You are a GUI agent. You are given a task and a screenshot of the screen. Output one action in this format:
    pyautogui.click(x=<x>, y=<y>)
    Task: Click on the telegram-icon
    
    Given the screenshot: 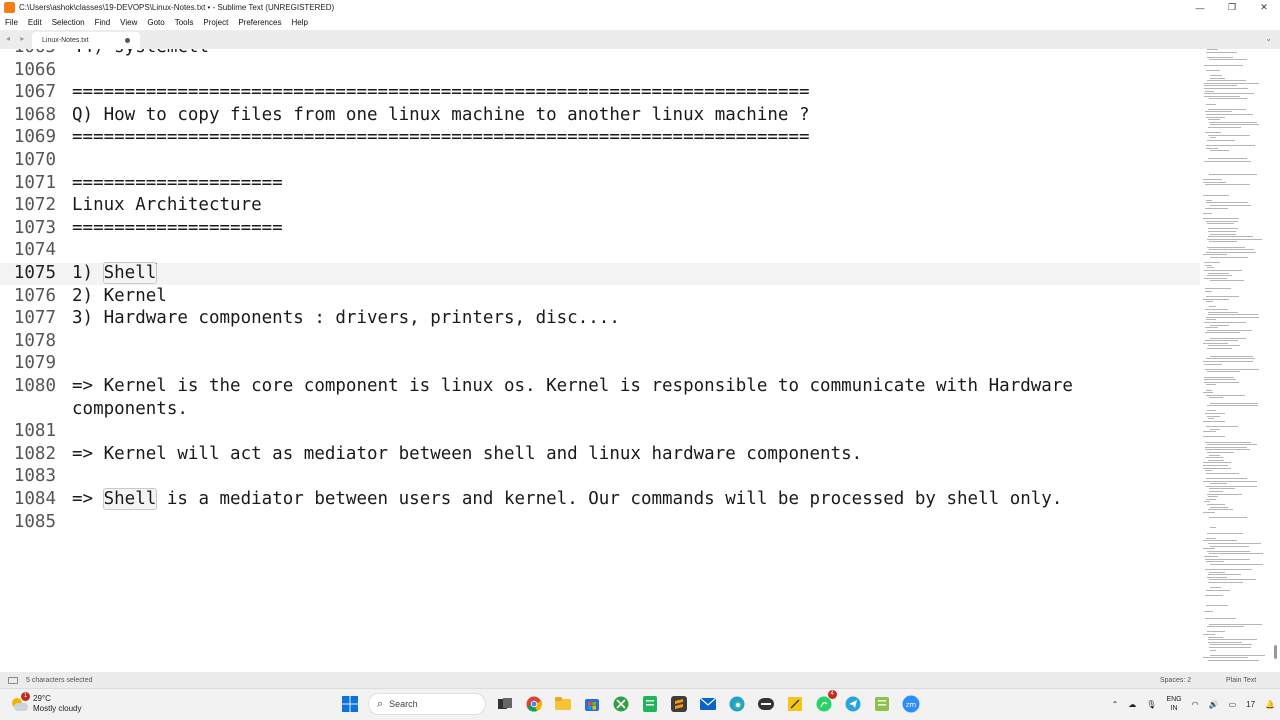 What is the action you would take?
    pyautogui.click(x=853, y=704)
    